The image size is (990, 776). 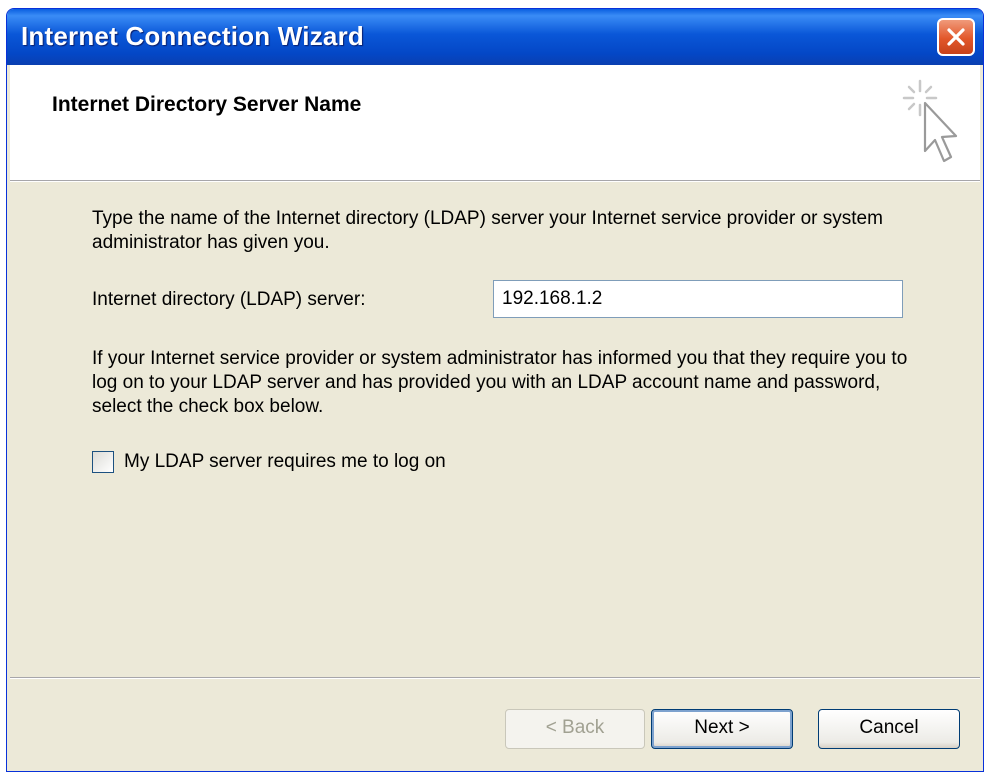 I want to click on back-button: < Back, so click(x=575, y=729).